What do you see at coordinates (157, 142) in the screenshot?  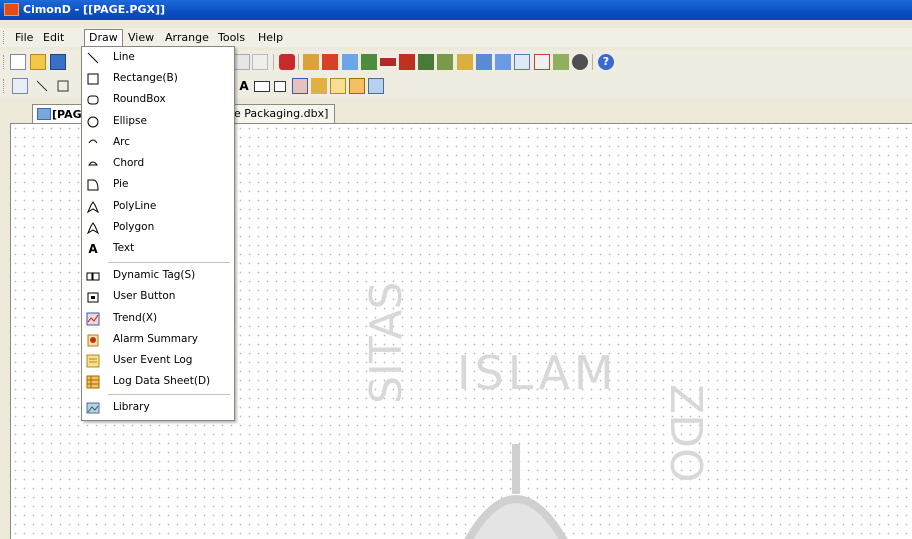 I see `menu-item-arc: Arc` at bounding box center [157, 142].